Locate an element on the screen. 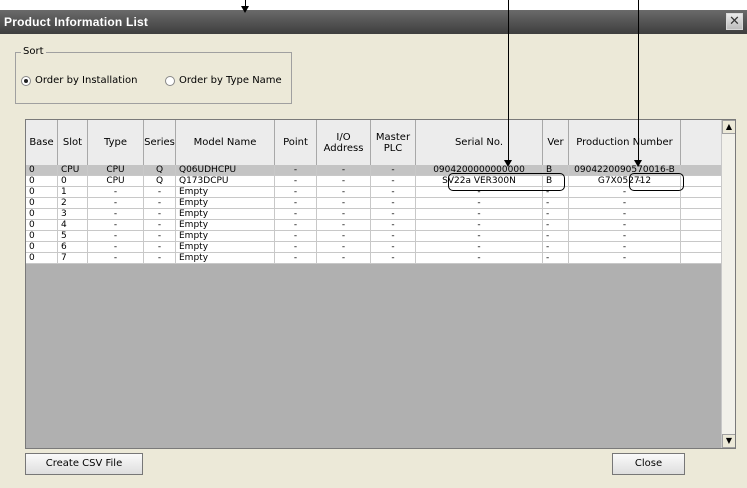  table-cell: Q is located at coordinates (160, 181).